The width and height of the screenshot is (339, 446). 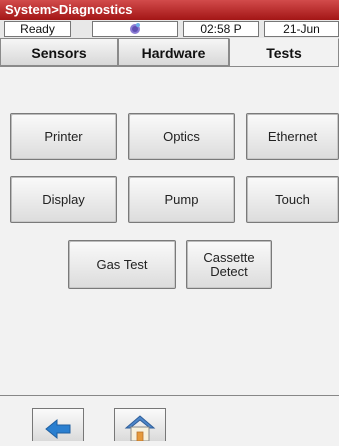 What do you see at coordinates (292, 199) in the screenshot?
I see `touch-test-button: Touch` at bounding box center [292, 199].